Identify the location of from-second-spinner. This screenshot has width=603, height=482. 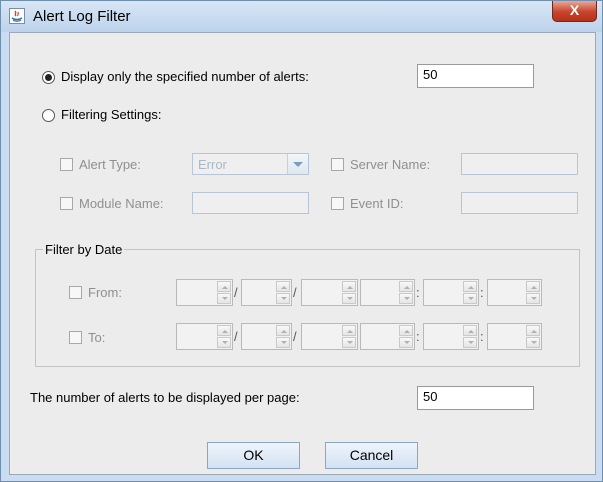
(514, 292).